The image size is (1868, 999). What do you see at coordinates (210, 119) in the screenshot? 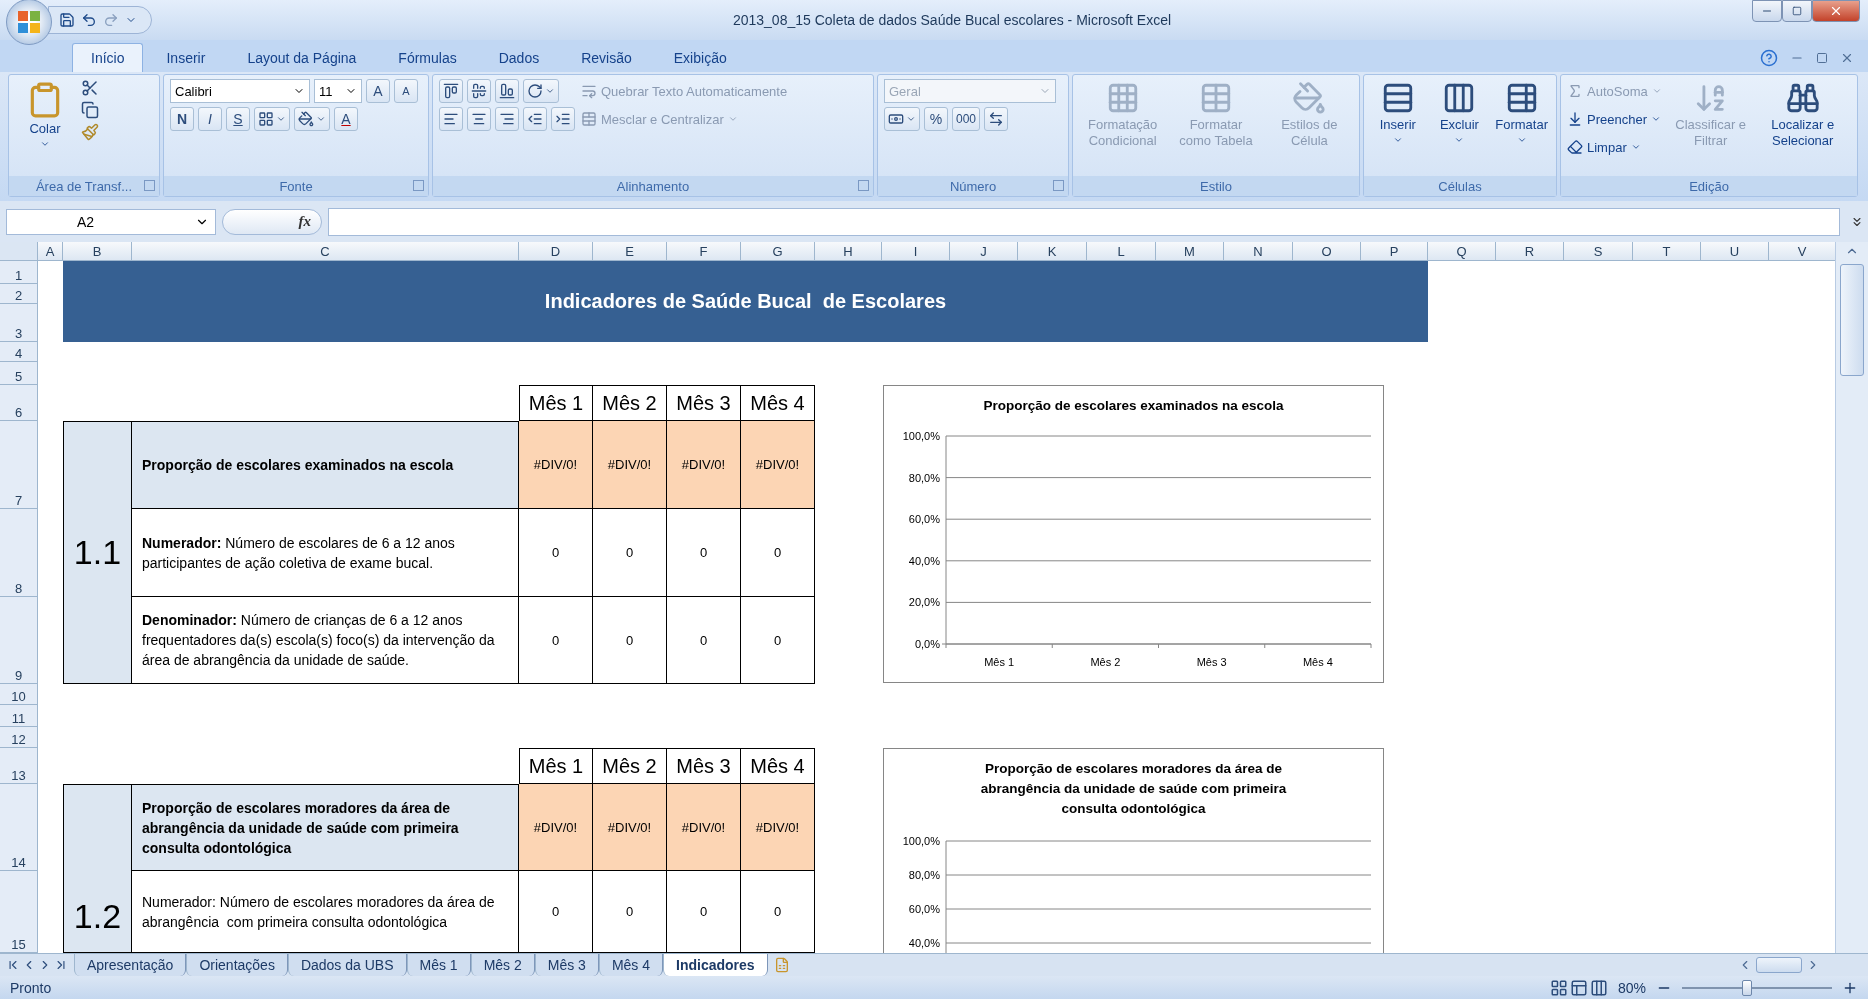
I see `italic-button: I` at bounding box center [210, 119].